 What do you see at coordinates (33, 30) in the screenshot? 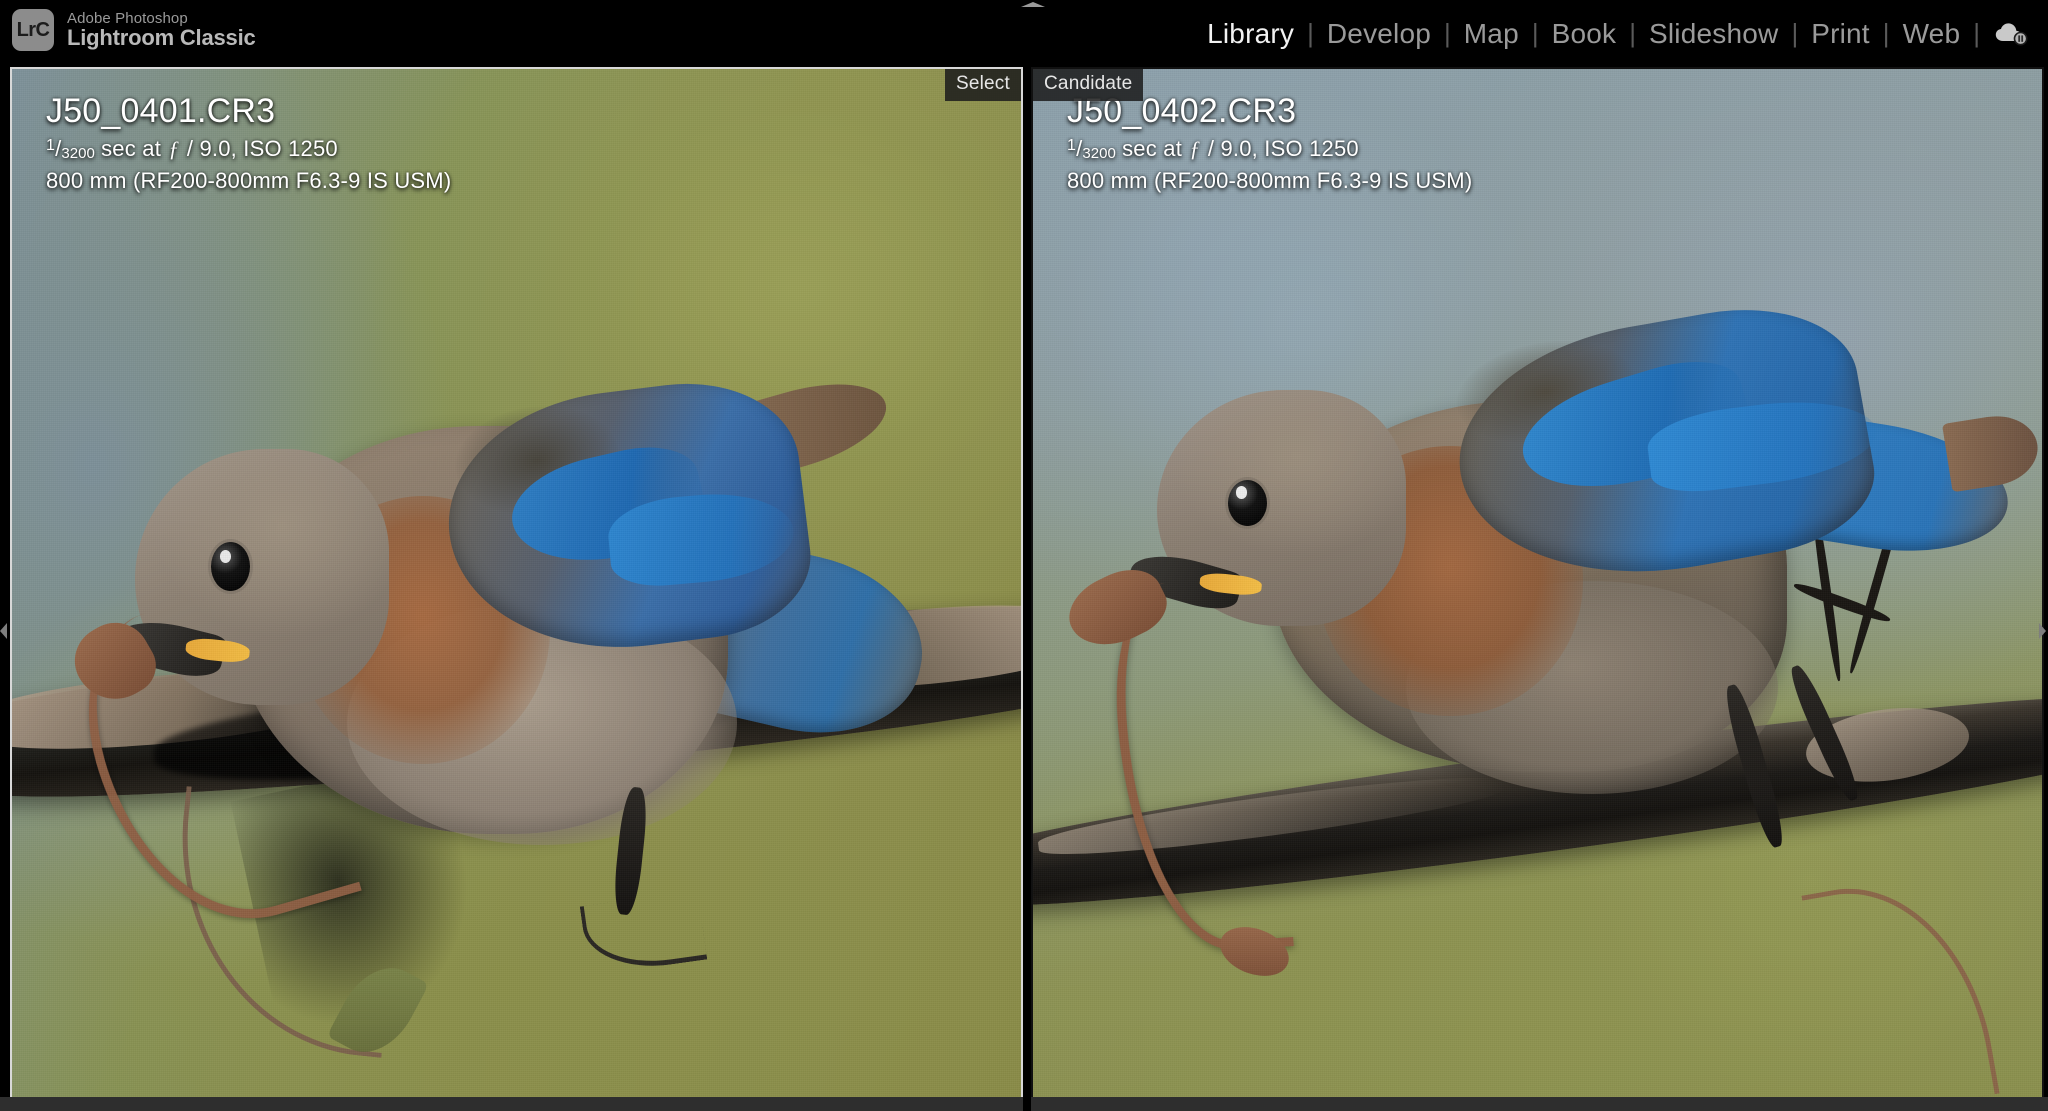
I see `lrc-logo-icon: LrC` at bounding box center [33, 30].